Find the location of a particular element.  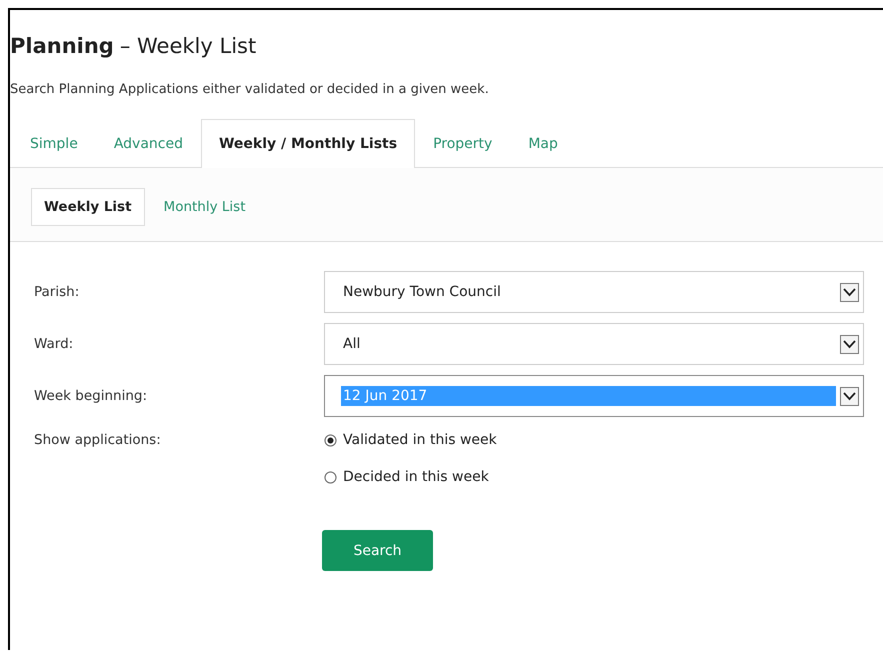

subtab: Weekly List is located at coordinates (88, 207).